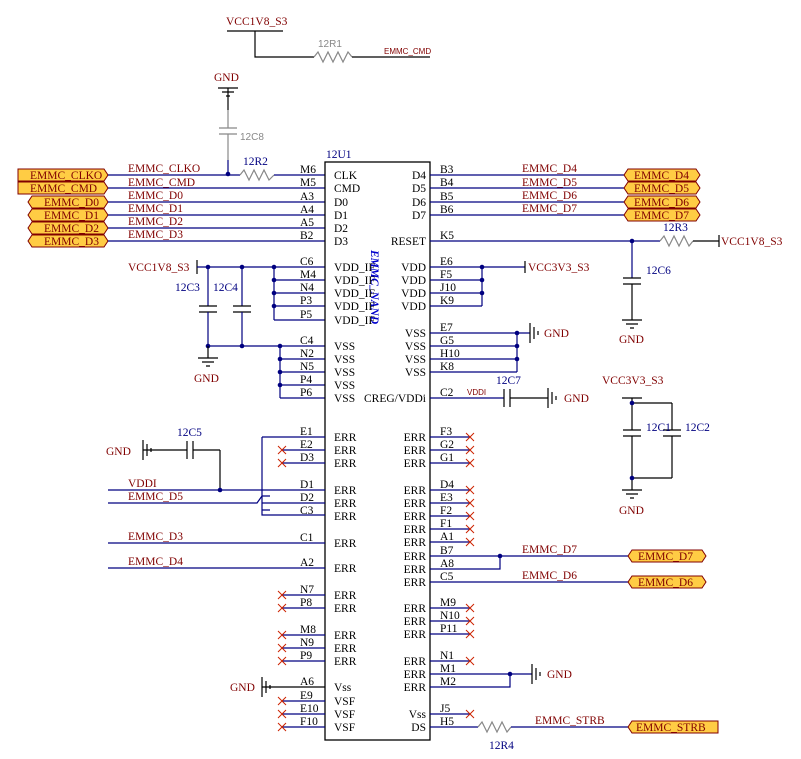  Describe the element at coordinates (447, 393) in the screenshot. I see `pin-number: C2` at that location.